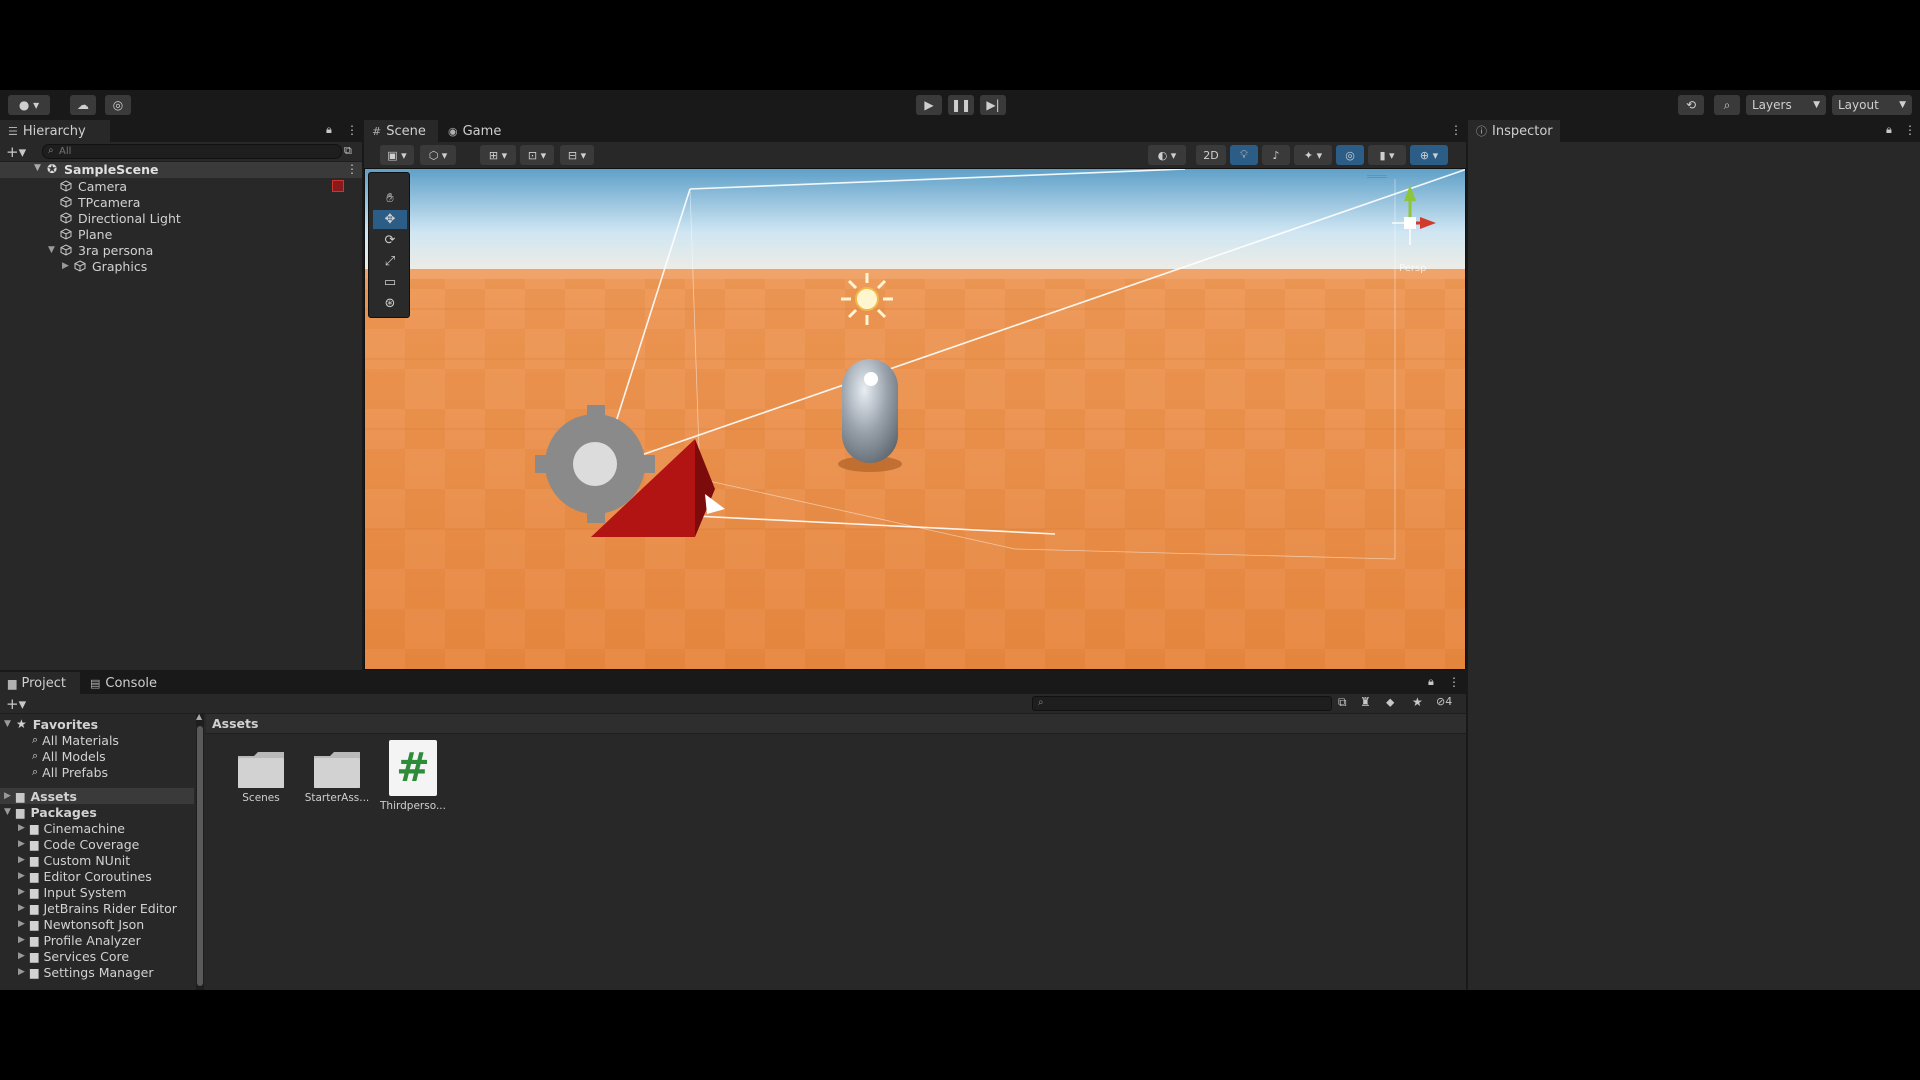 The height and width of the screenshot is (1080, 1920). Describe the element at coordinates (86, 234) in the screenshot. I see `hierarchy-item-plane: Plane` at that location.